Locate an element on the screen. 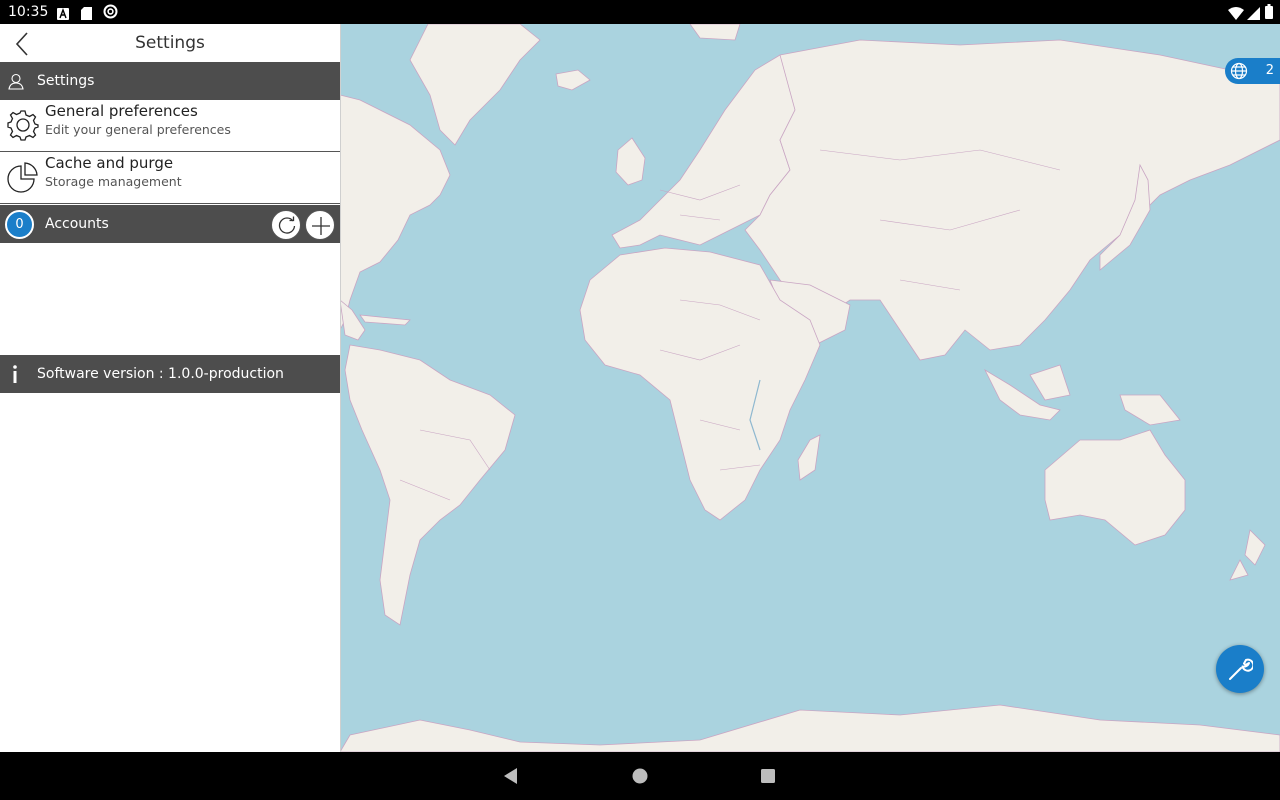 The image size is (1280, 800). software-version-bar: Software version : 1.0.0-production is located at coordinates (170, 374).